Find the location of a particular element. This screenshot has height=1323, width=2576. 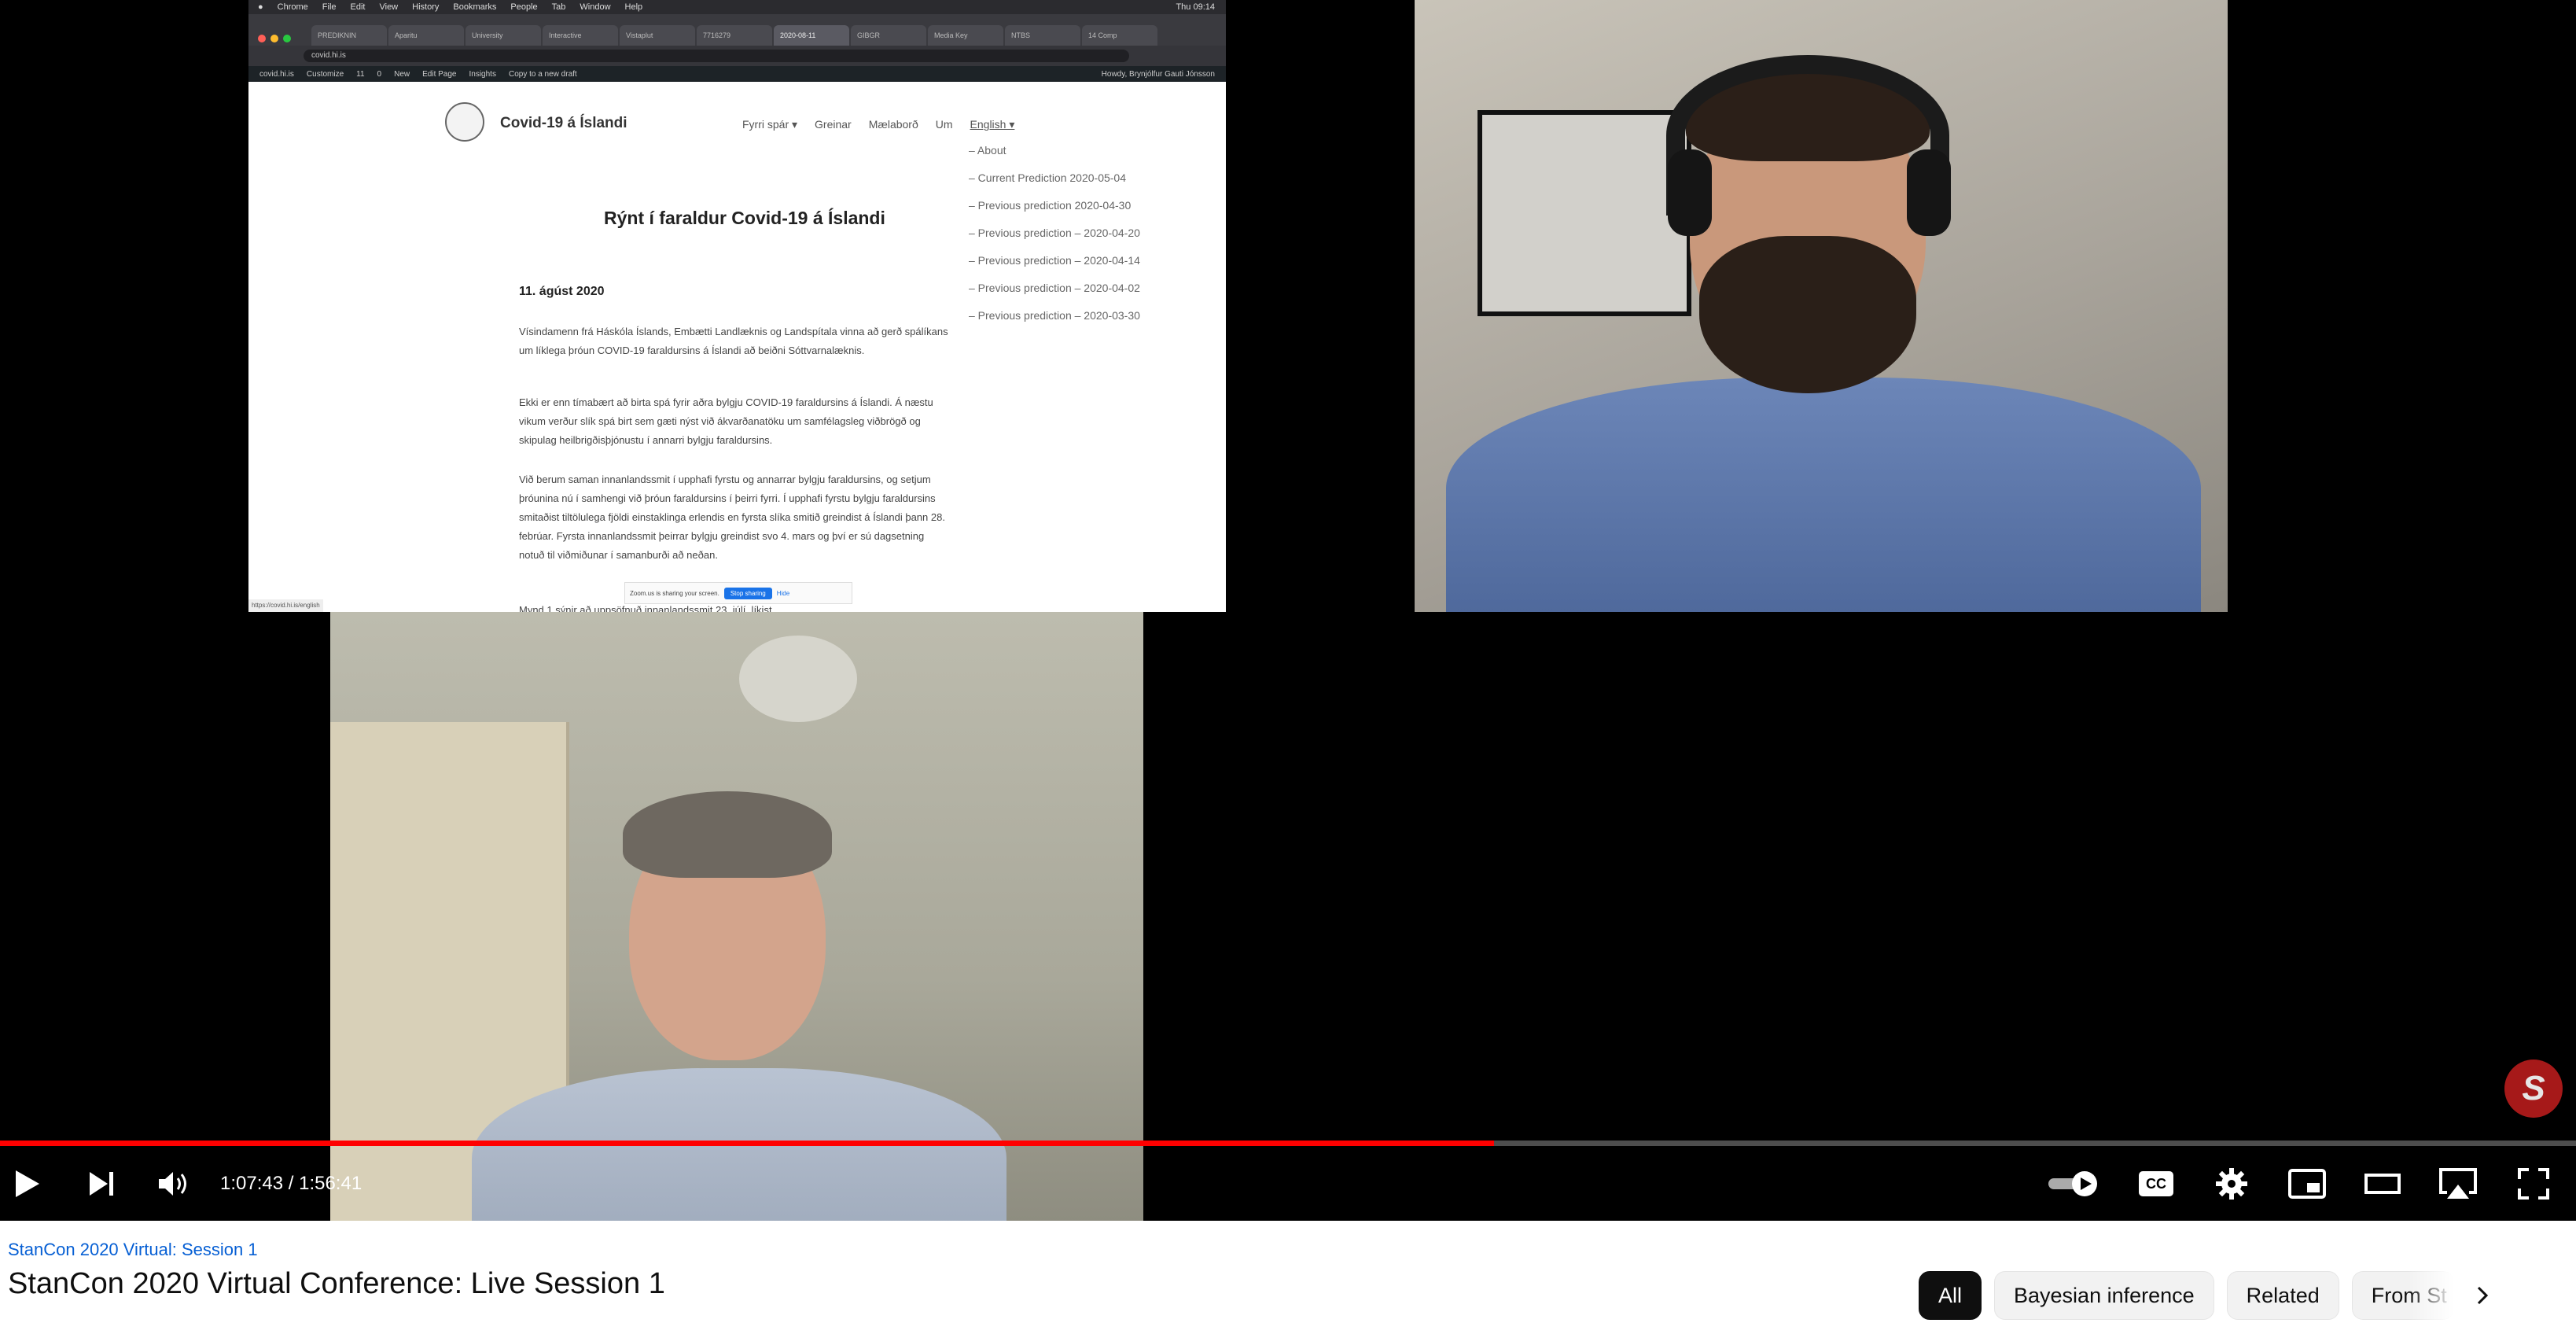

theater-icon is located at coordinates (2383, 1184).